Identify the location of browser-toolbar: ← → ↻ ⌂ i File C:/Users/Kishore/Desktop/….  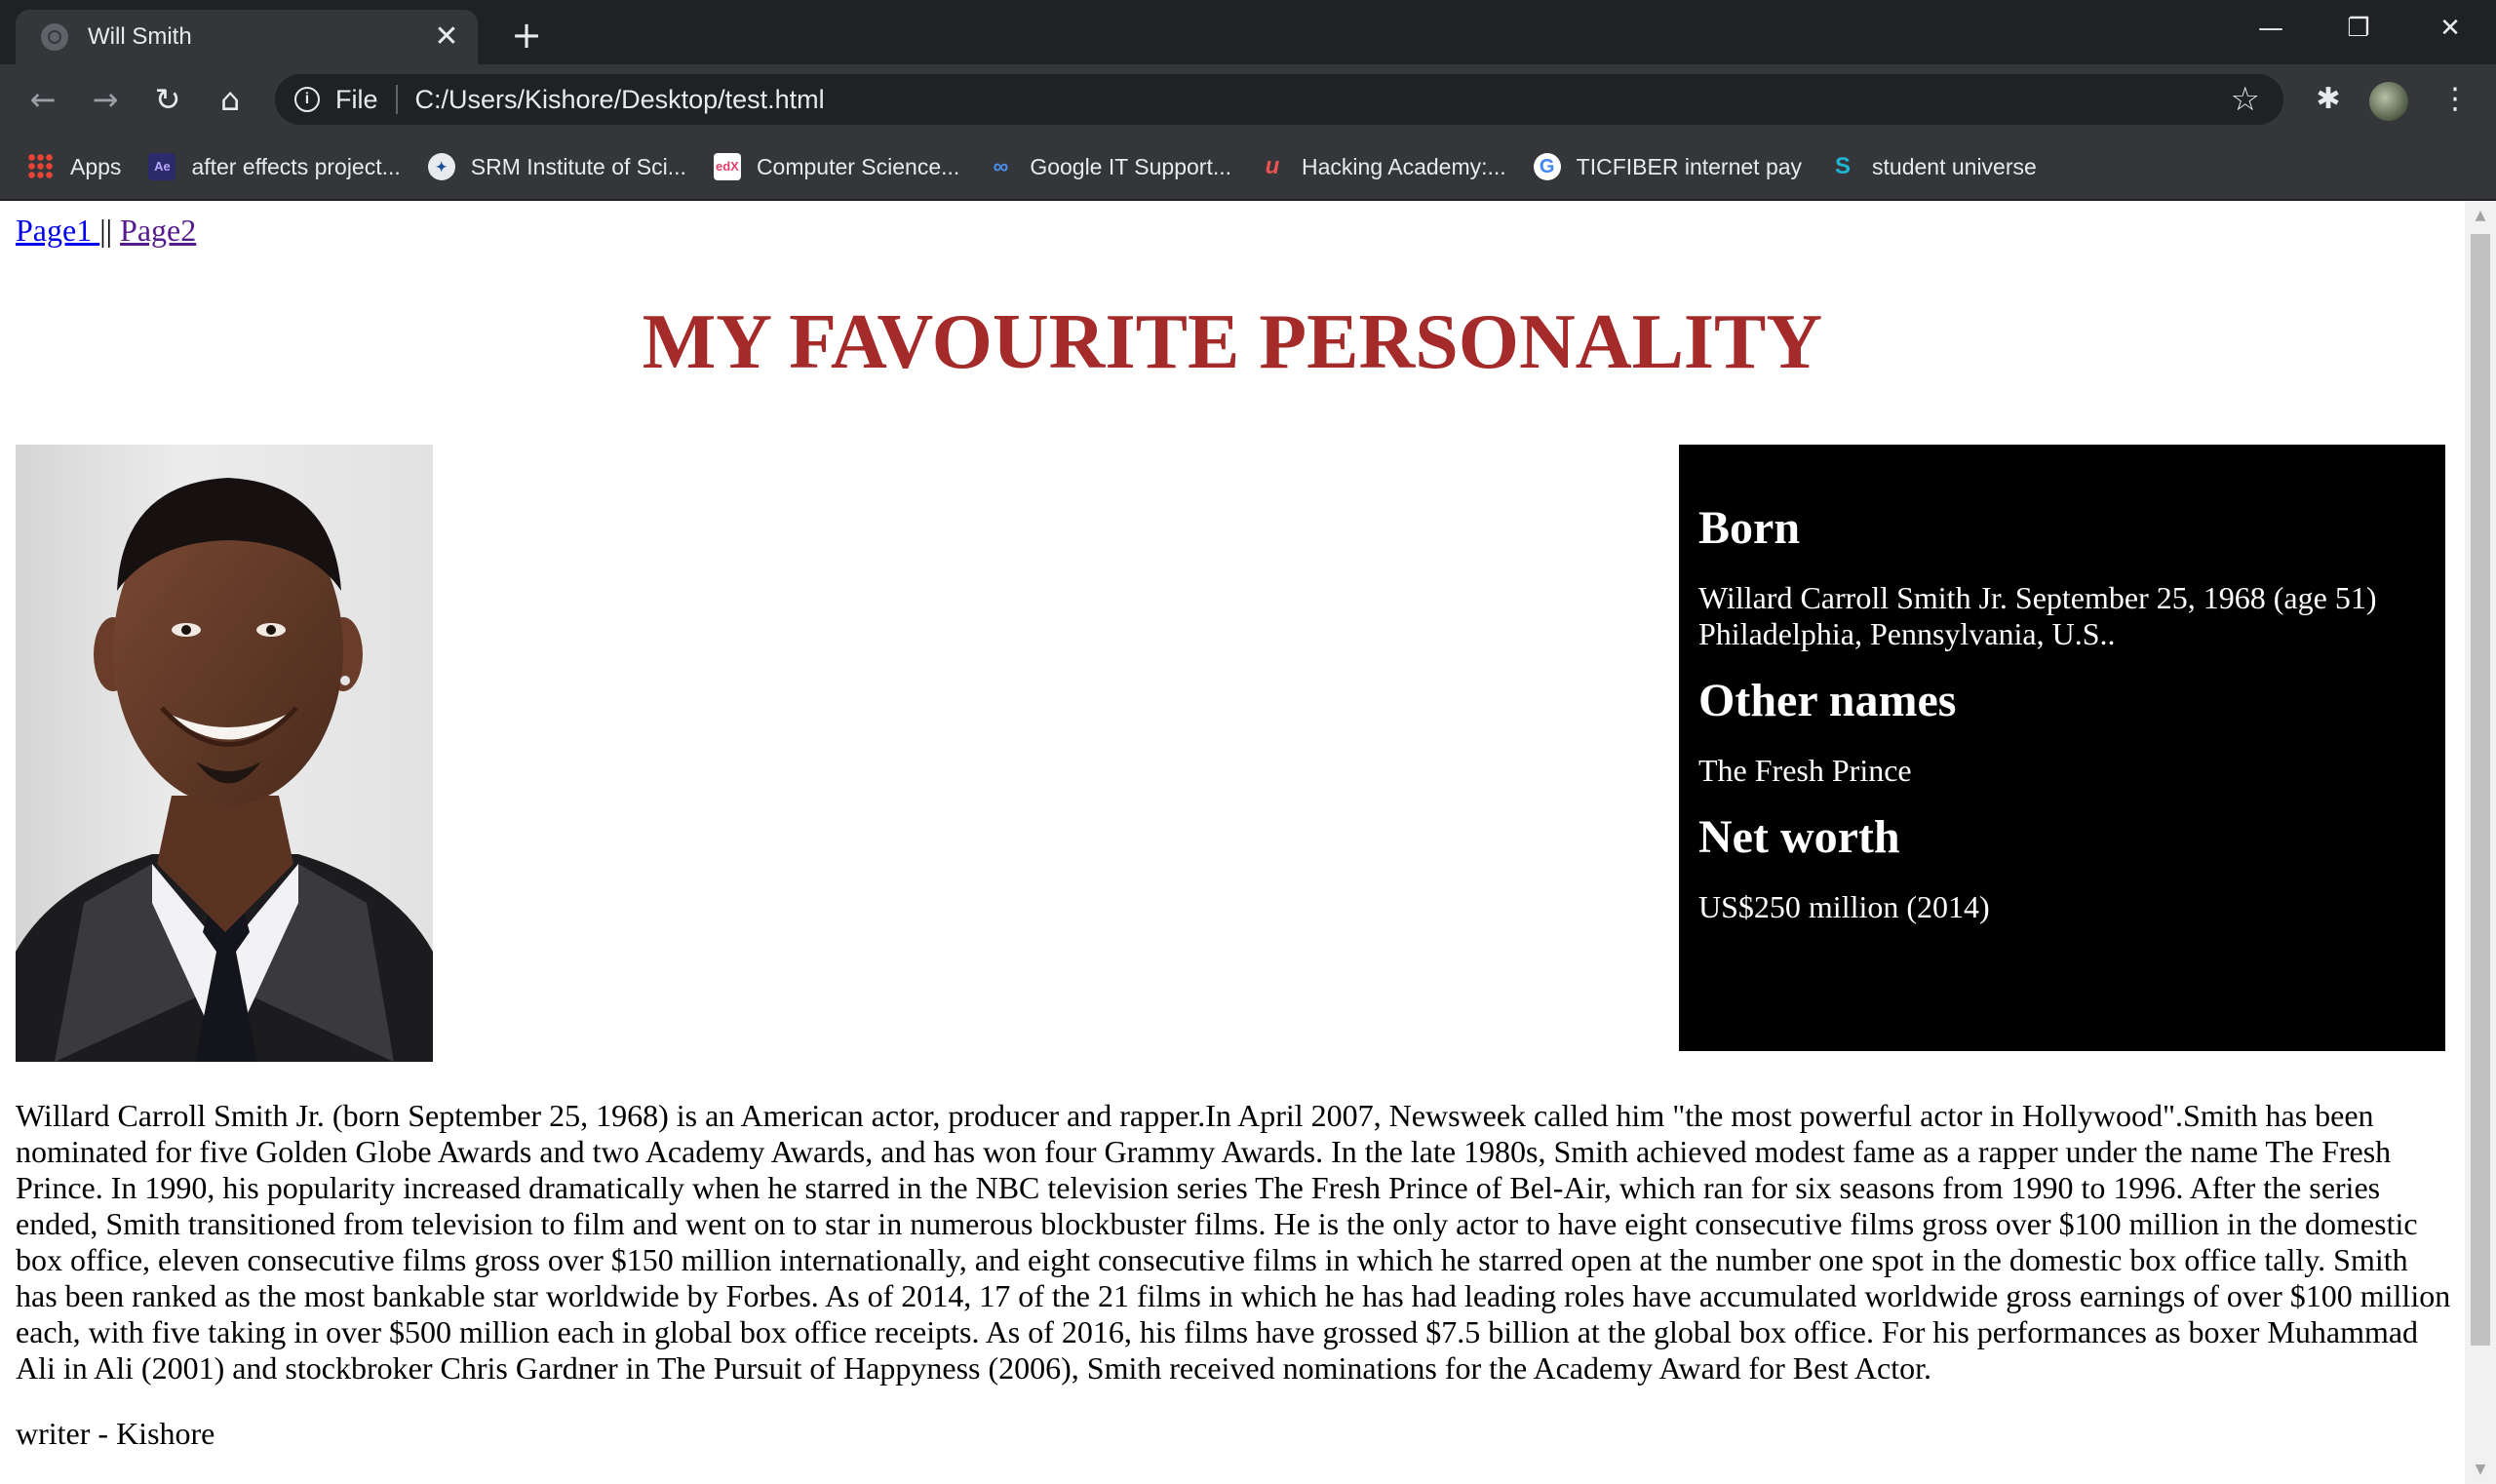
(1248, 99).